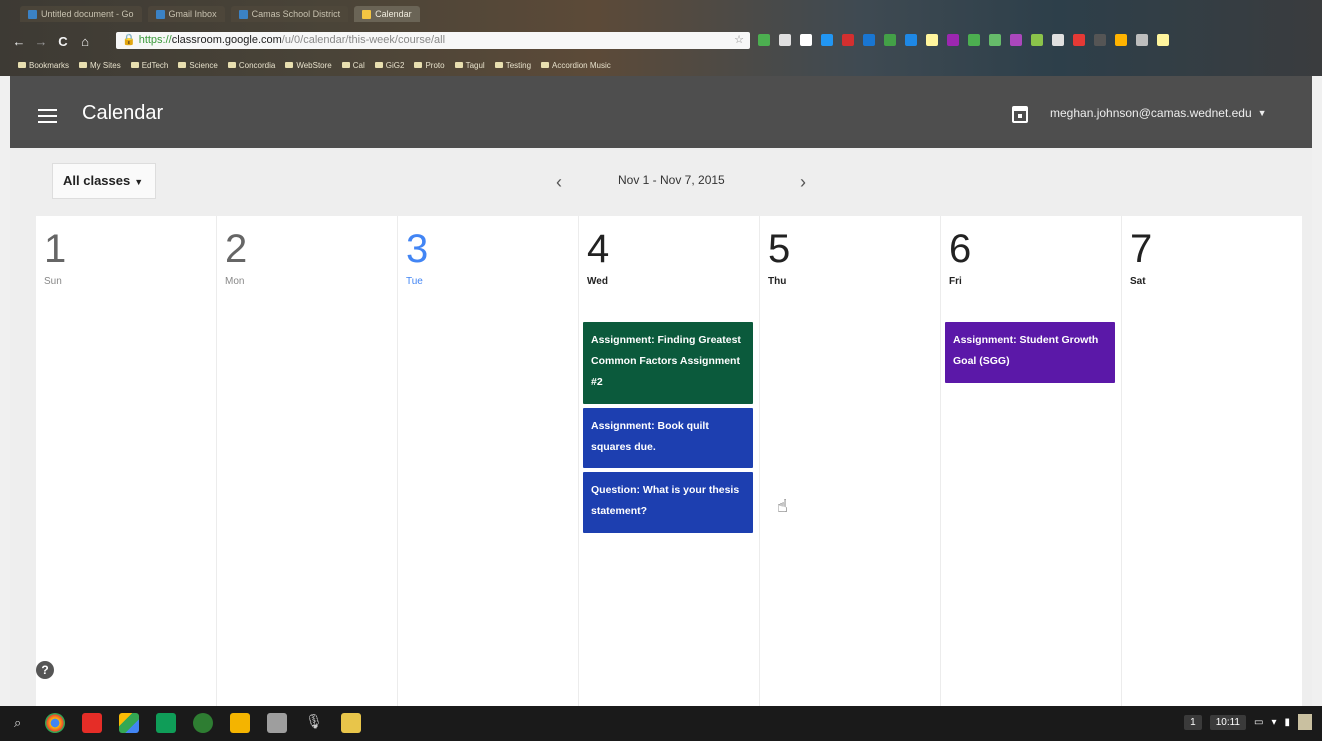  Describe the element at coordinates (55, 723) in the screenshot. I see `chrome-icon` at that location.